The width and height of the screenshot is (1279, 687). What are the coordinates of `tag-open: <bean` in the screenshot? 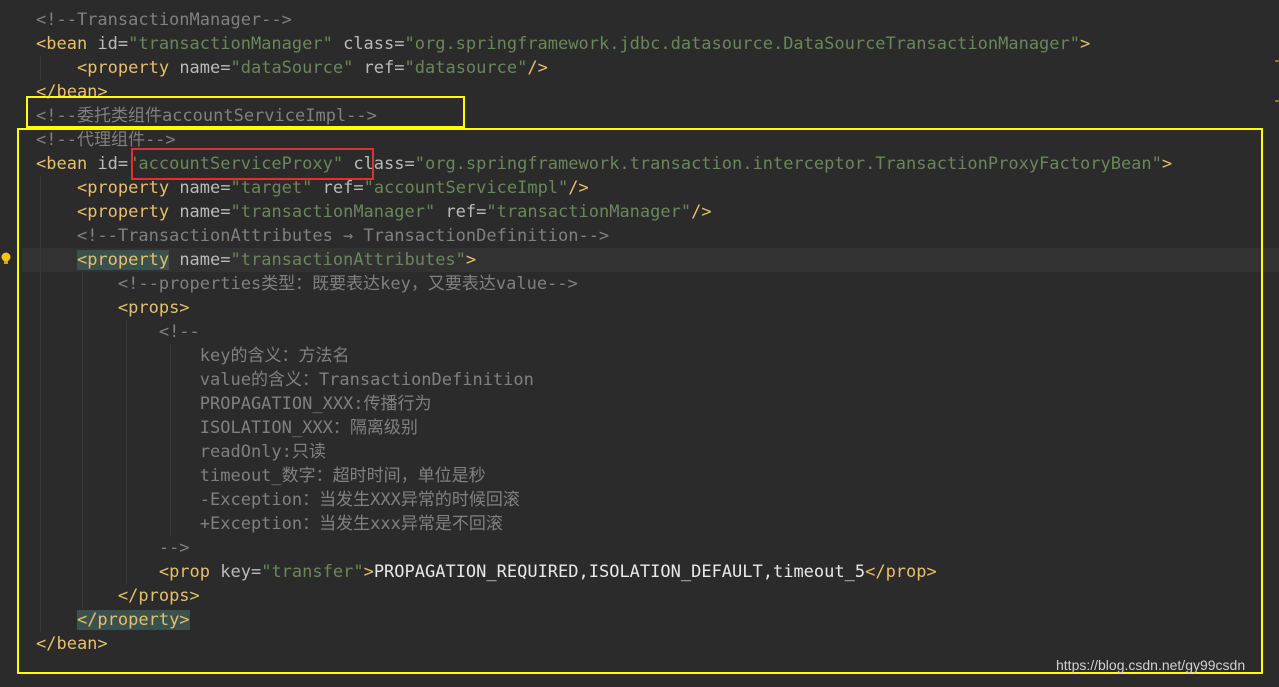 It's located at (62, 44).